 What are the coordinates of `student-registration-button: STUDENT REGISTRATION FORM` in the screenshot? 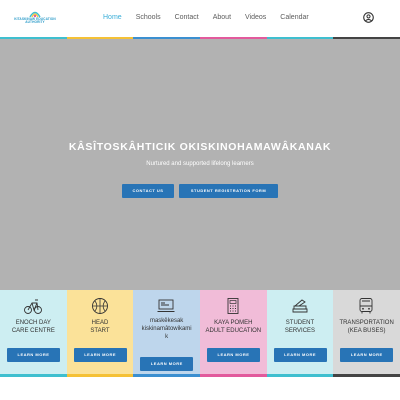 It's located at (228, 191).